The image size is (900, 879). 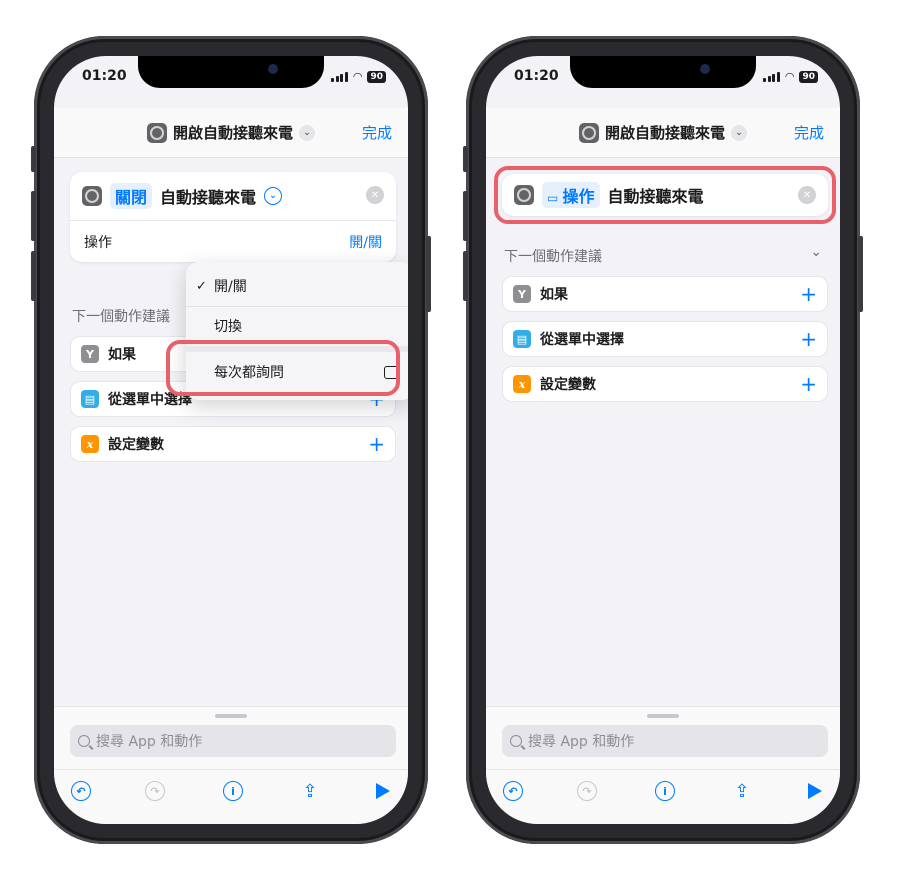 What do you see at coordinates (230, 287) in the screenshot?
I see `menu-item-label: 開/關` at bounding box center [230, 287].